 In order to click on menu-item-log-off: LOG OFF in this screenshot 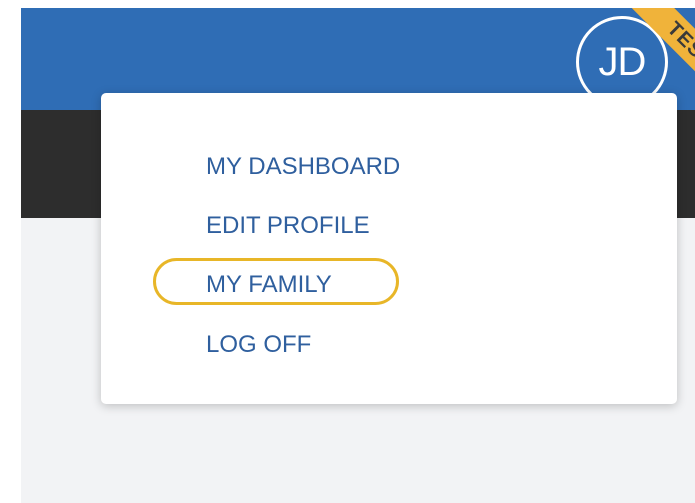, I will do `click(258, 345)`.